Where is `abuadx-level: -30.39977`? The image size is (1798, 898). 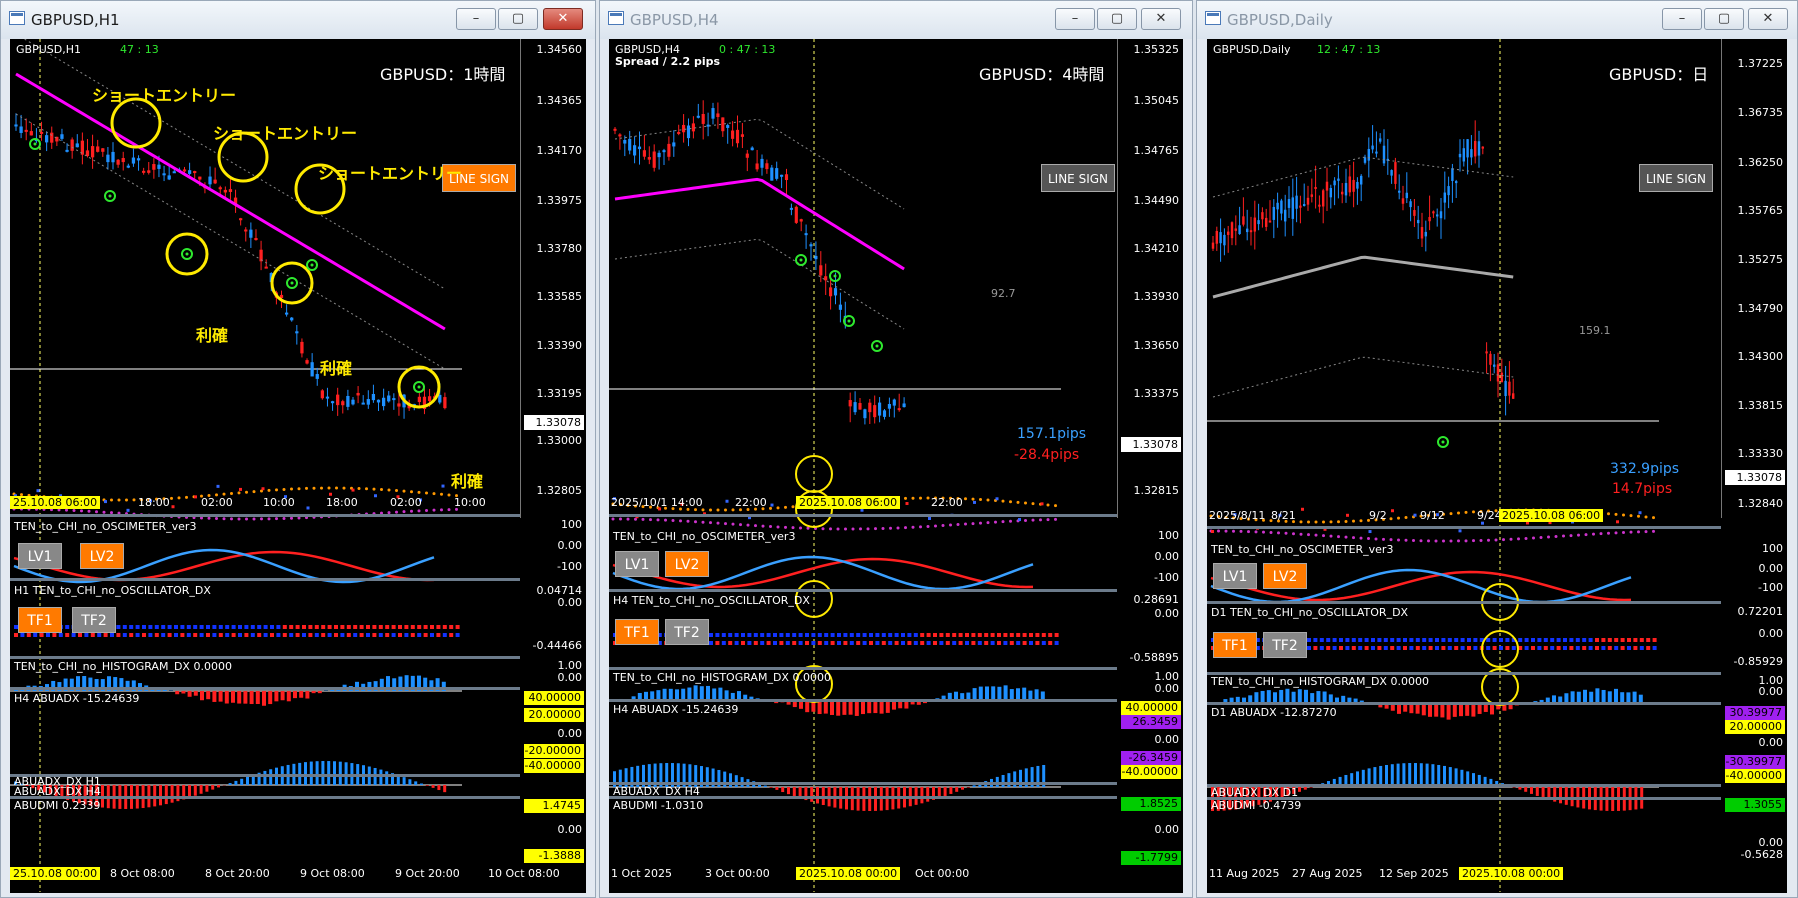
abuadx-level: -30.39977 is located at coordinates (1755, 762).